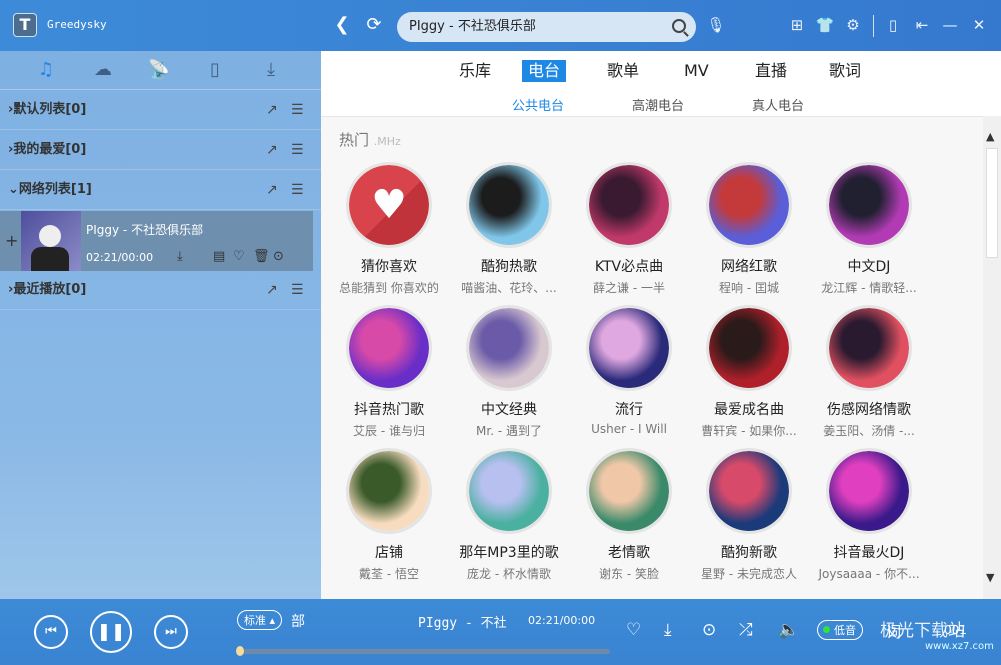 The width and height of the screenshot is (1001, 665). What do you see at coordinates (840, 630) in the screenshot?
I see `sound-effect-toggle: 低音` at bounding box center [840, 630].